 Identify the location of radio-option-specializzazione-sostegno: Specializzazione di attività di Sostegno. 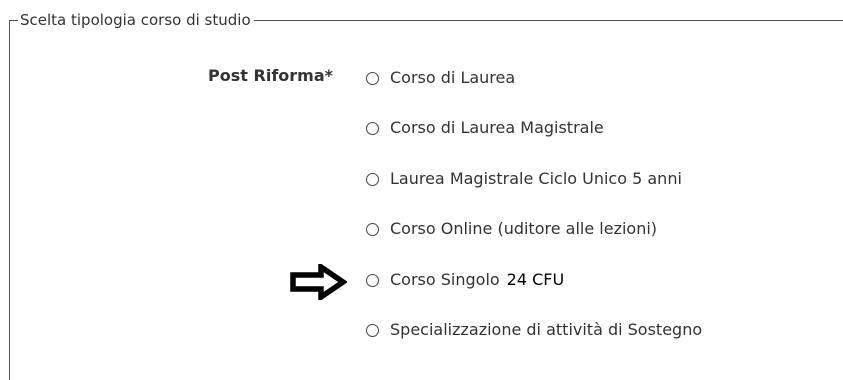
(534, 330).